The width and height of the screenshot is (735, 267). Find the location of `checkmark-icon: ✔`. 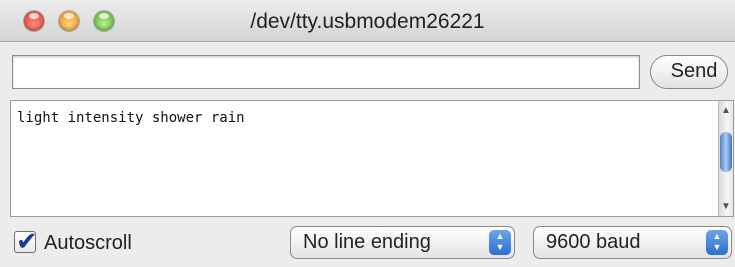

checkmark-icon: ✔ is located at coordinates (27, 241).